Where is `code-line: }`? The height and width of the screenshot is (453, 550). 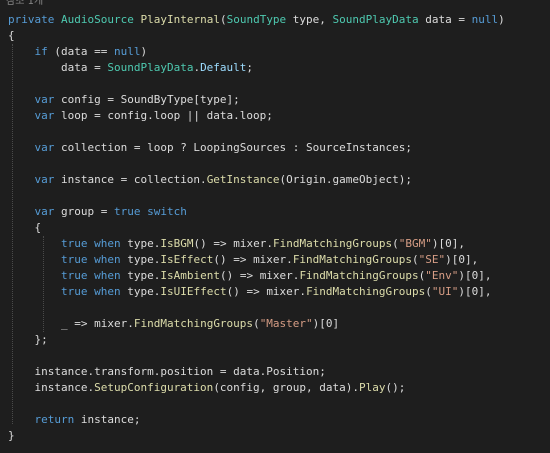 code-line: } is located at coordinates (11, 436).